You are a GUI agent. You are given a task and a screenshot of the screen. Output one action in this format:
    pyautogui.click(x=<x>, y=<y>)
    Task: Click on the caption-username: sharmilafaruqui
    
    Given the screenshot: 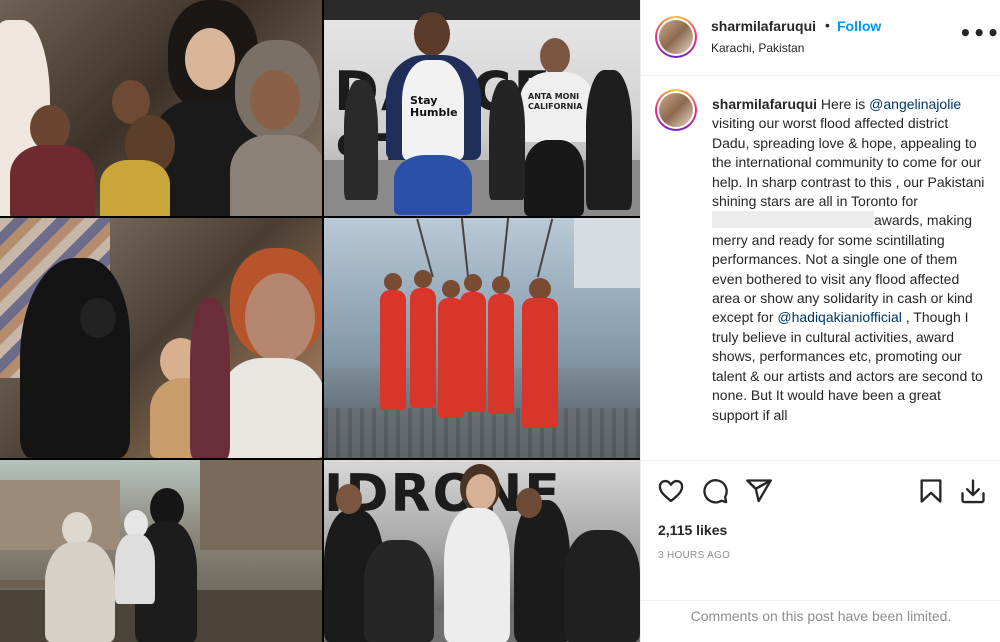 What is the action you would take?
    pyautogui.click(x=764, y=104)
    